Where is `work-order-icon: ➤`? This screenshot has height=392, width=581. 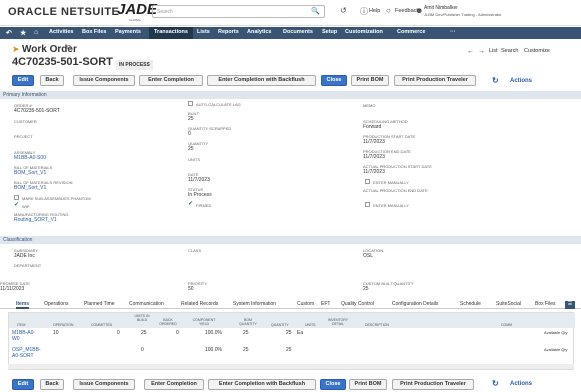
work-order-icon: ➤ is located at coordinates (16, 49).